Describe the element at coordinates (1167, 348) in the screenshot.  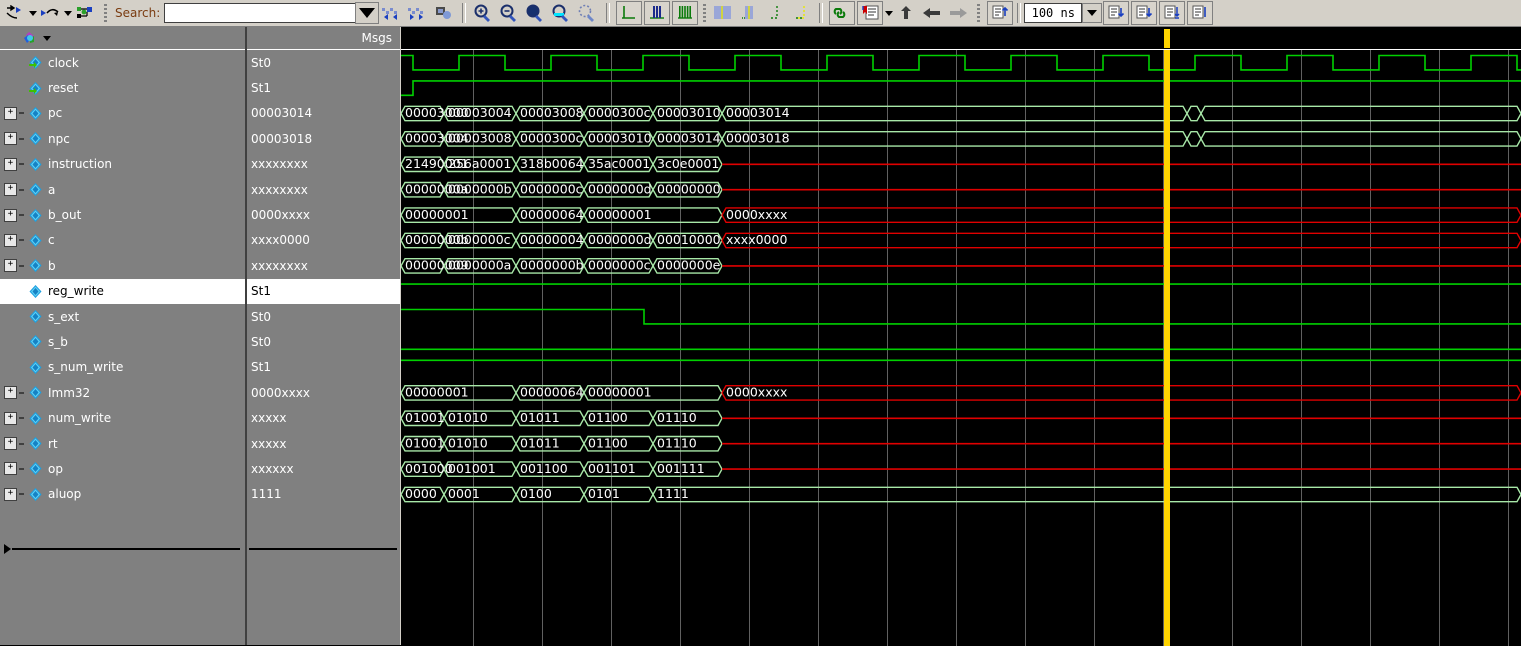
I see `wave-cursor` at that location.